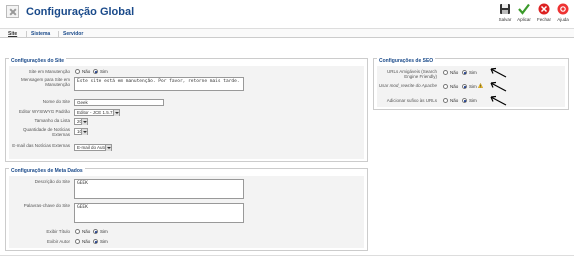  Describe the element at coordinates (45, 82) in the screenshot. I see `offline-message-label: Mensagem para Site em Manutenção` at that location.